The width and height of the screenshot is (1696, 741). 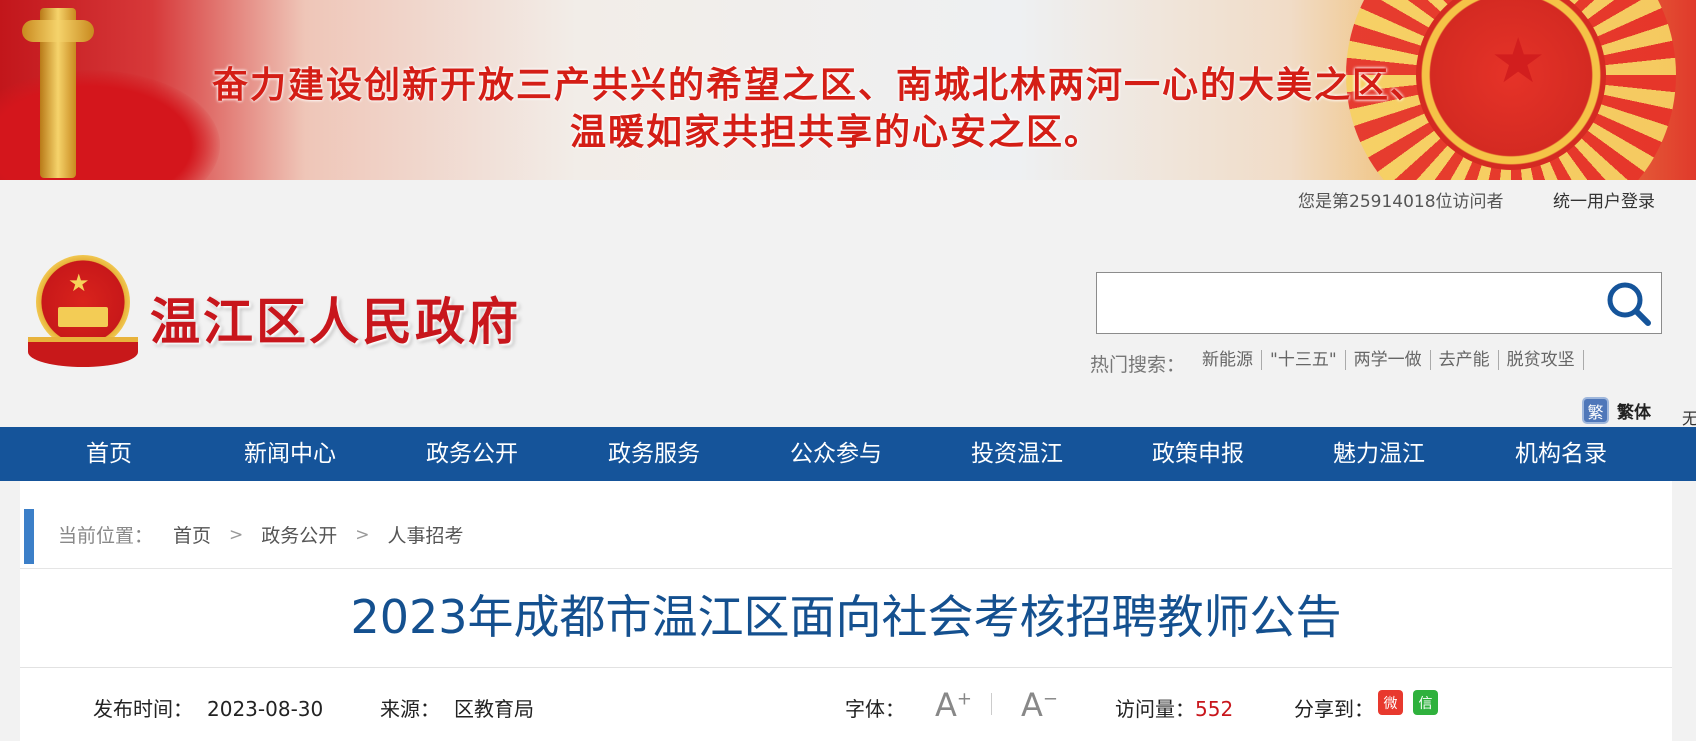 What do you see at coordinates (106, 536) in the screenshot?
I see `breadcrumb-label: 当前位置：` at bounding box center [106, 536].